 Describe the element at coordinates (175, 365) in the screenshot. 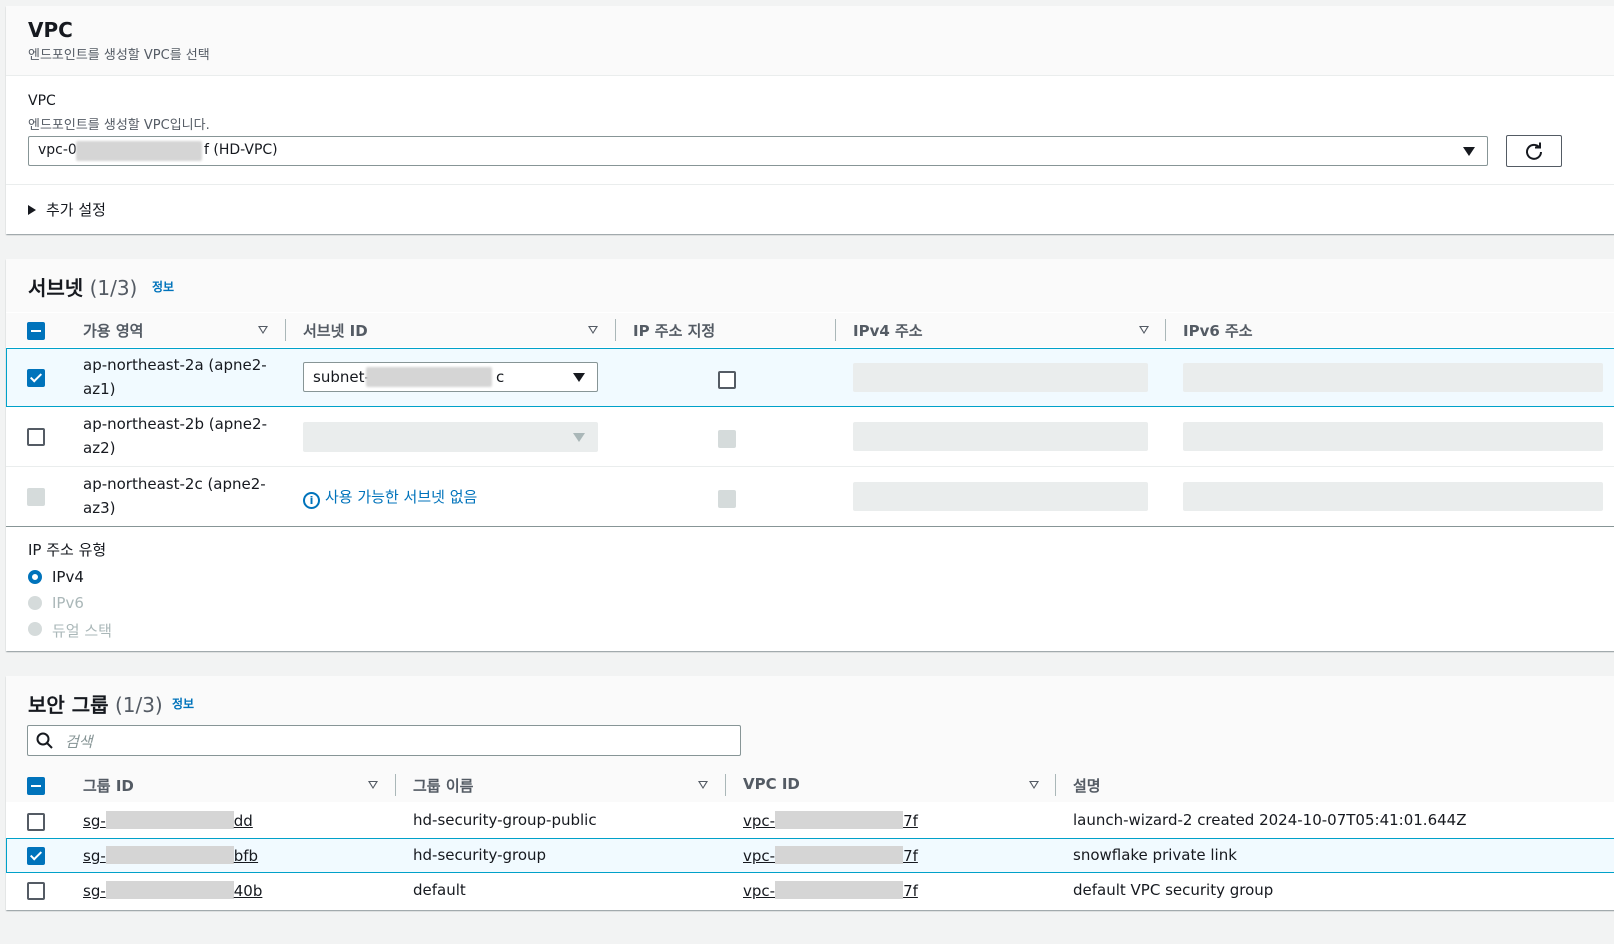

I see `availability-zone-line1: ap-northeast-2a (apne2-` at that location.